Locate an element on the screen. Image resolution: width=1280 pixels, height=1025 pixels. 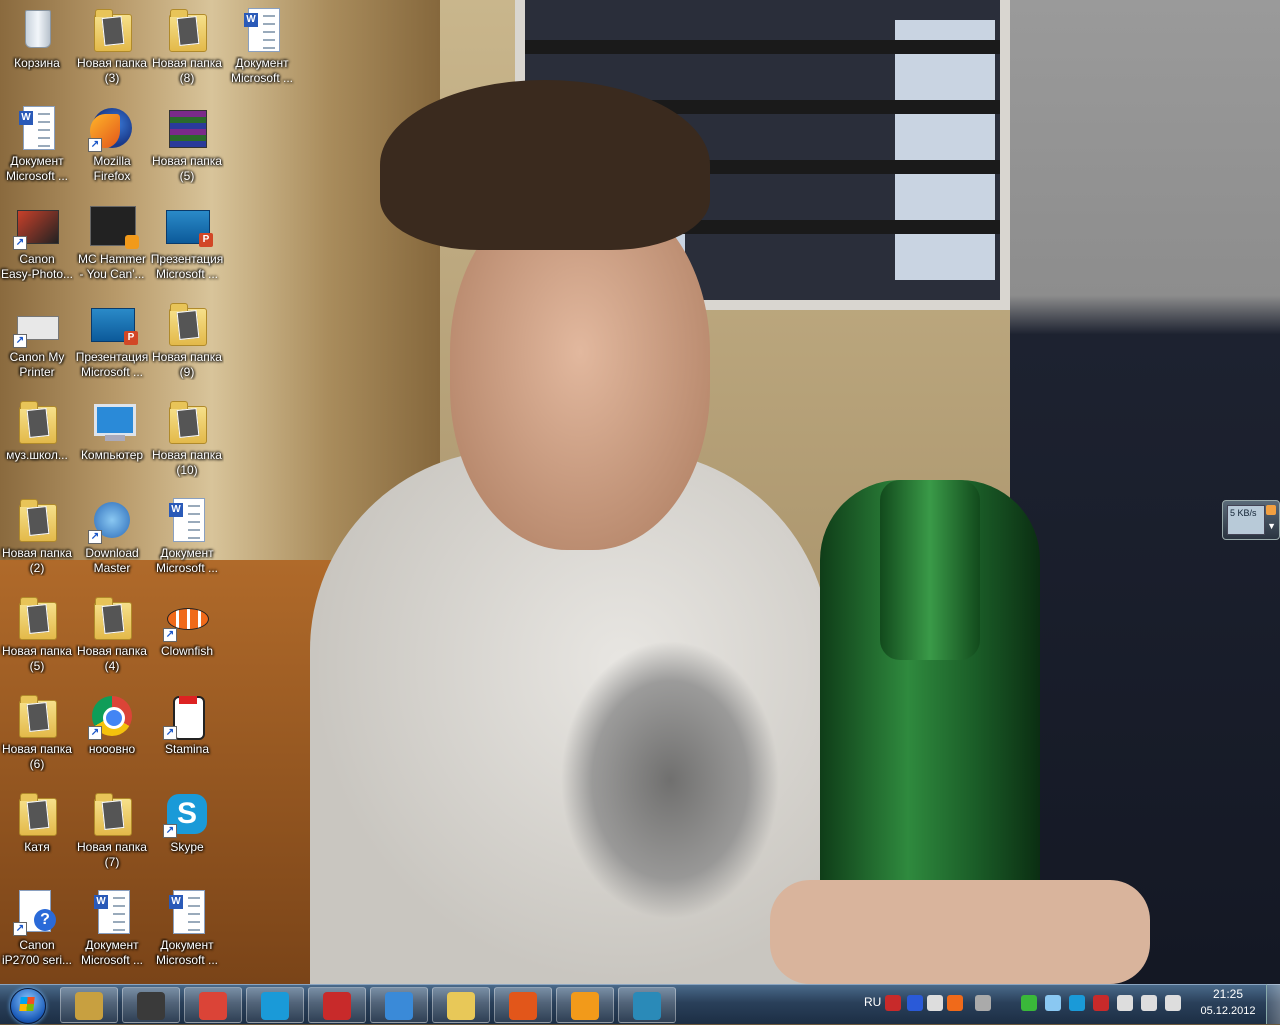
desktop-icon-label: Новая папка (6) is located at coordinates (37, 756).